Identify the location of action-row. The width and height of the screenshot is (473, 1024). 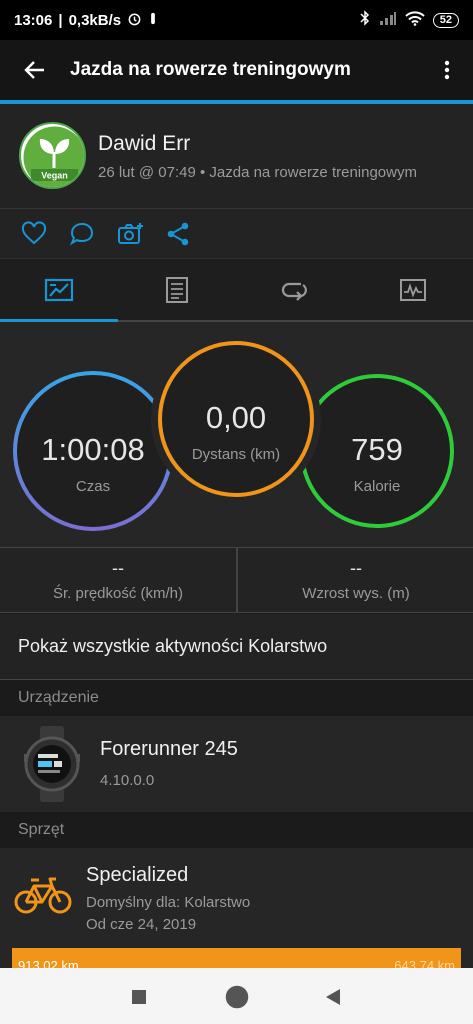
(236, 233).